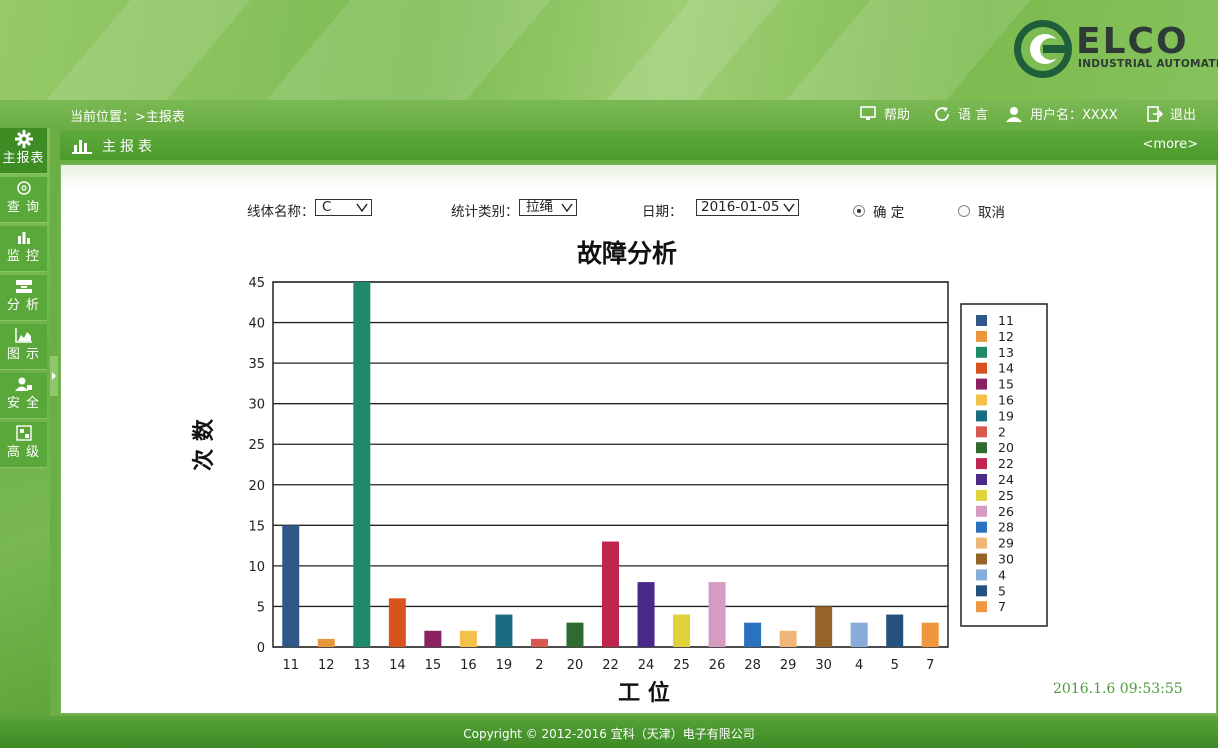 This screenshot has height=748, width=1218. Describe the element at coordinates (885, 113) in the screenshot. I see `help-link: 帮助` at that location.